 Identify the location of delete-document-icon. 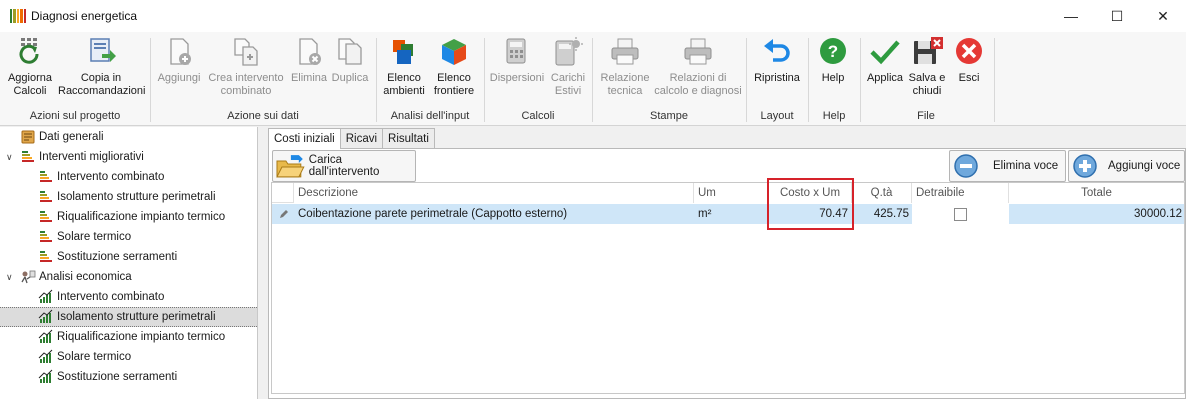
(310, 51).